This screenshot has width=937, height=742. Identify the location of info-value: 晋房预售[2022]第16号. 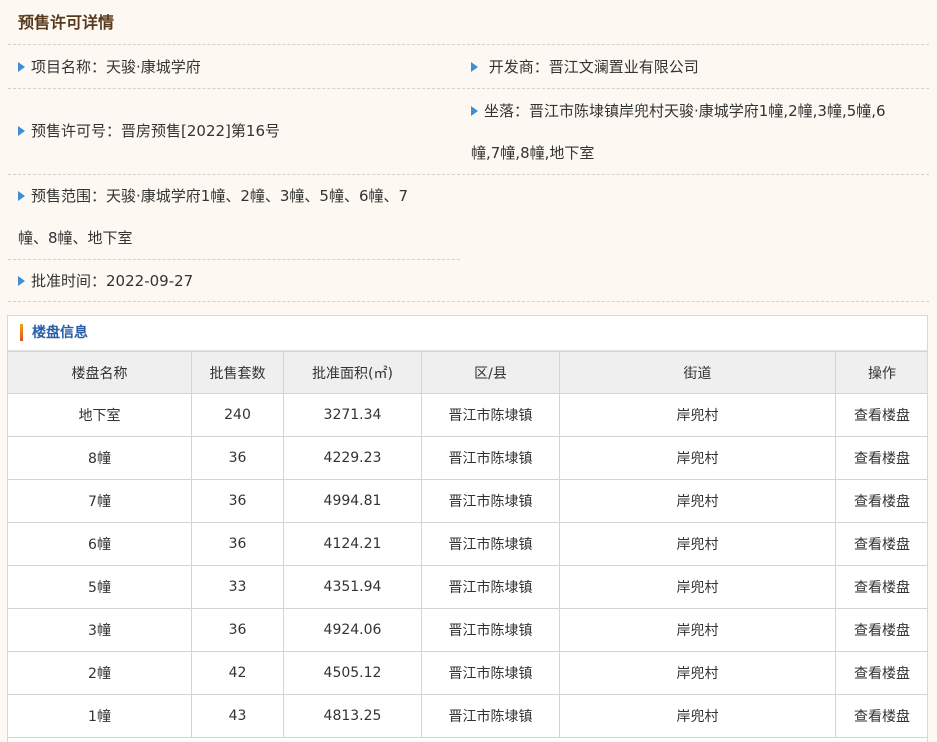
(200, 131).